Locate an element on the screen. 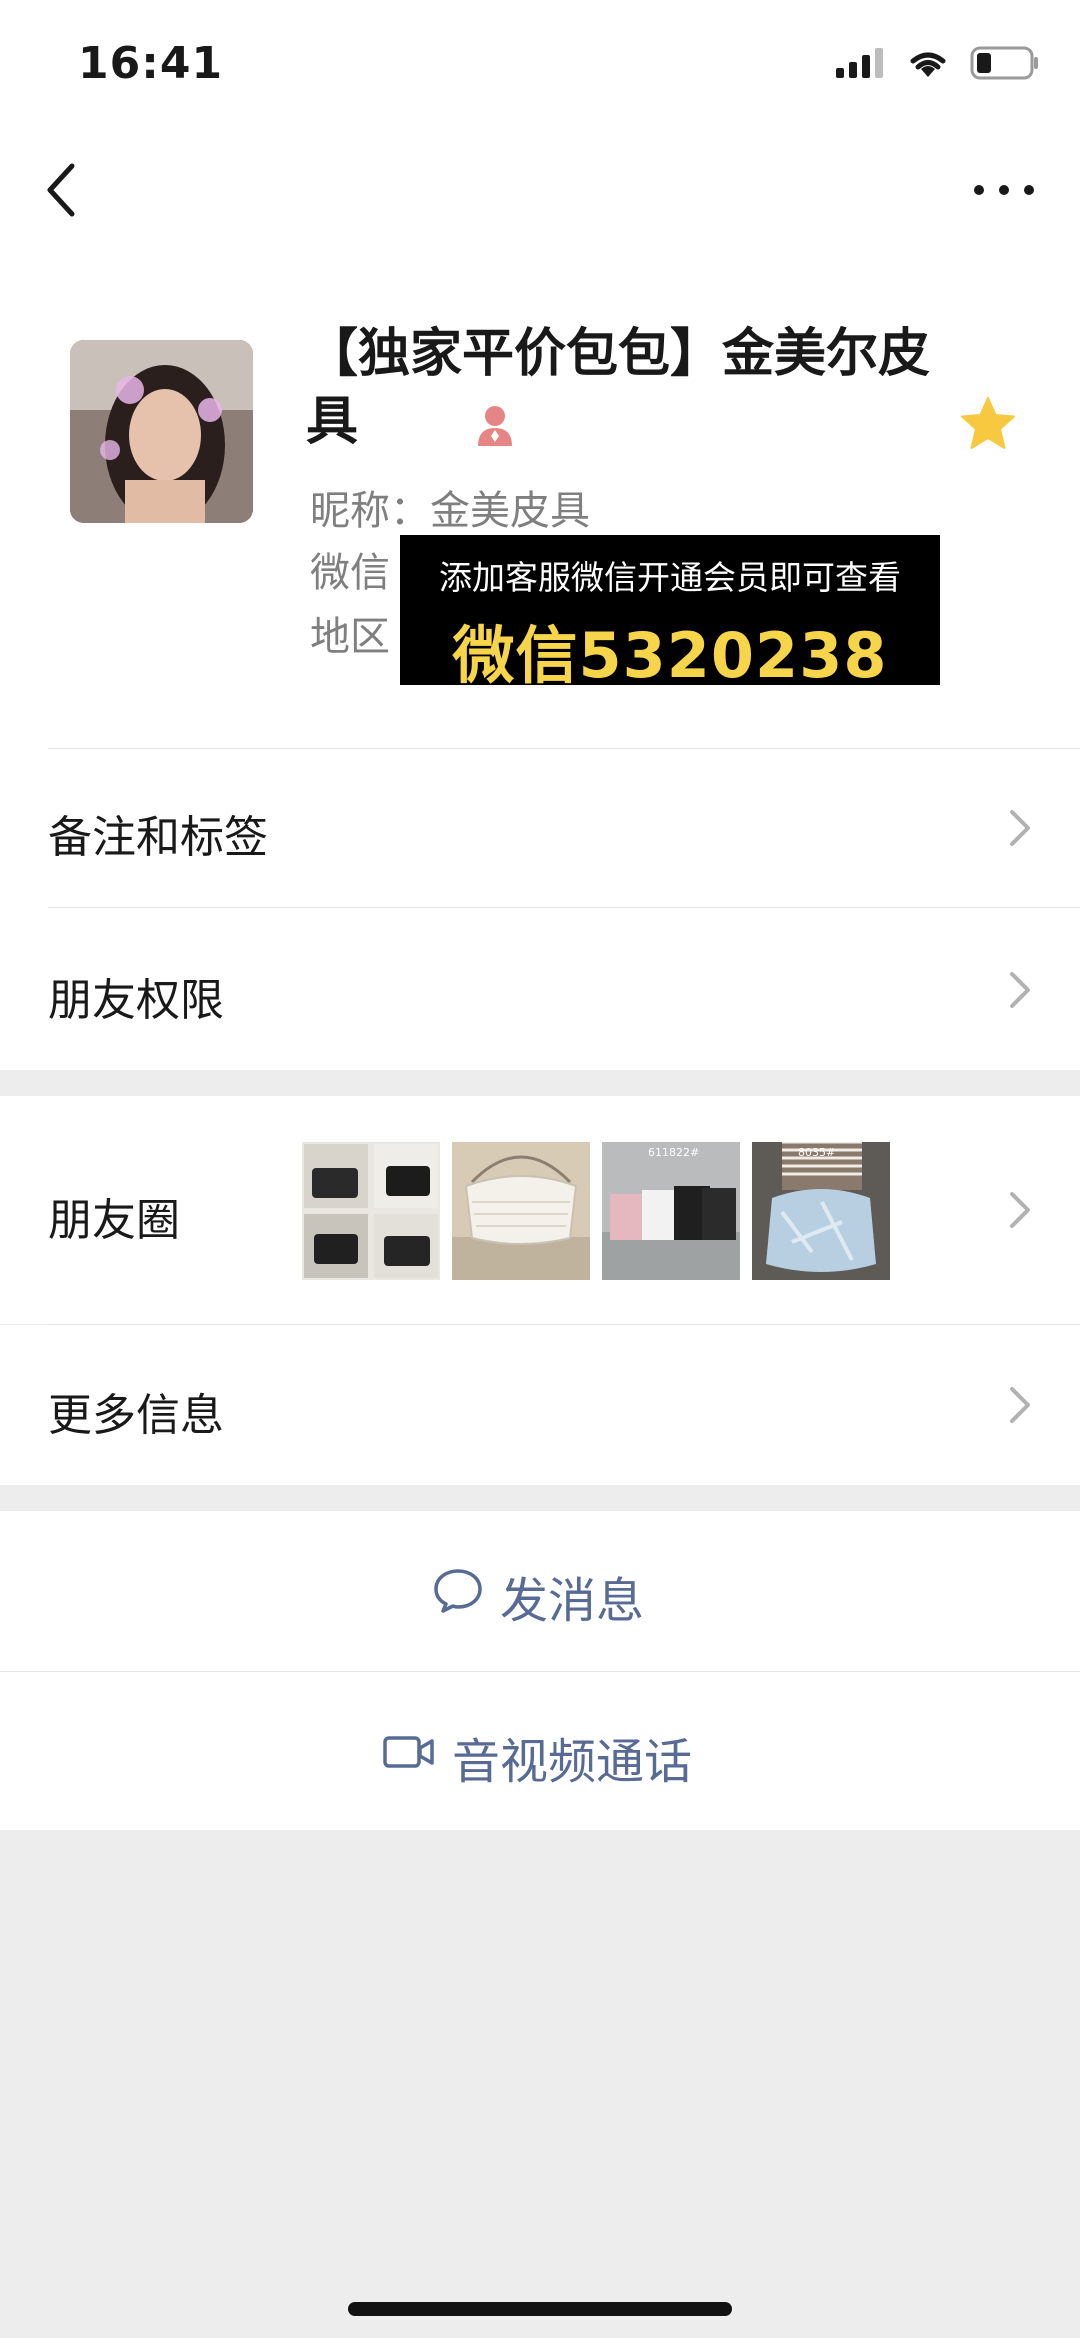 The height and width of the screenshot is (2338, 1080). home-indicator is located at coordinates (540, 2309).